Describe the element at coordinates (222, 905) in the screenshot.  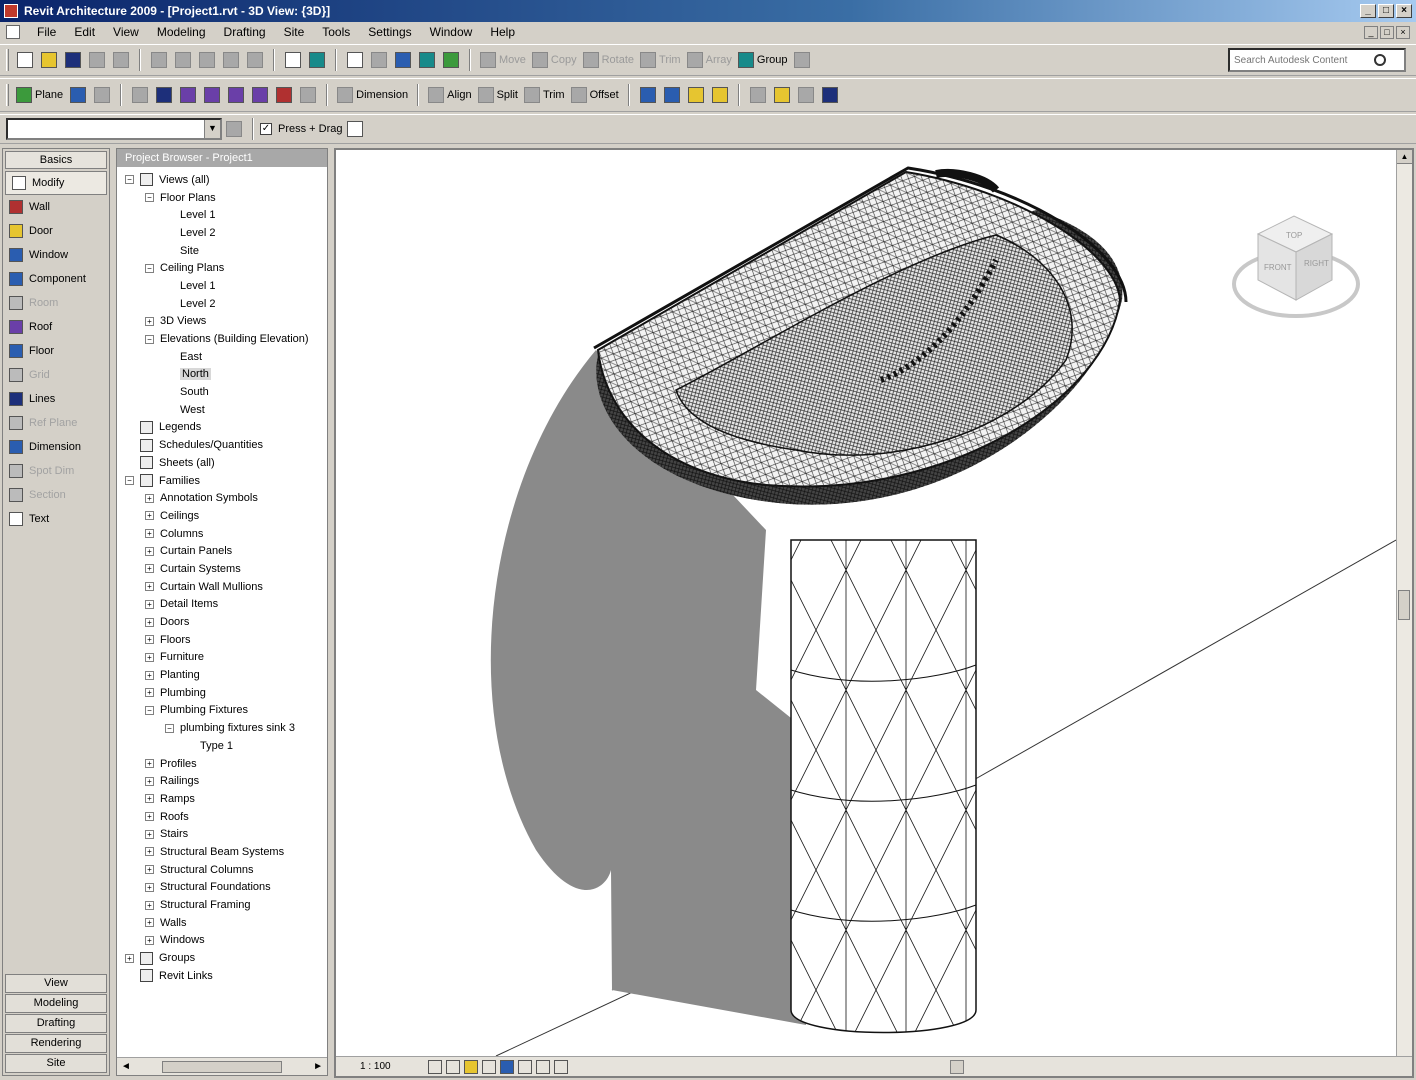
I see `tree-item: + Structural Framing` at that location.